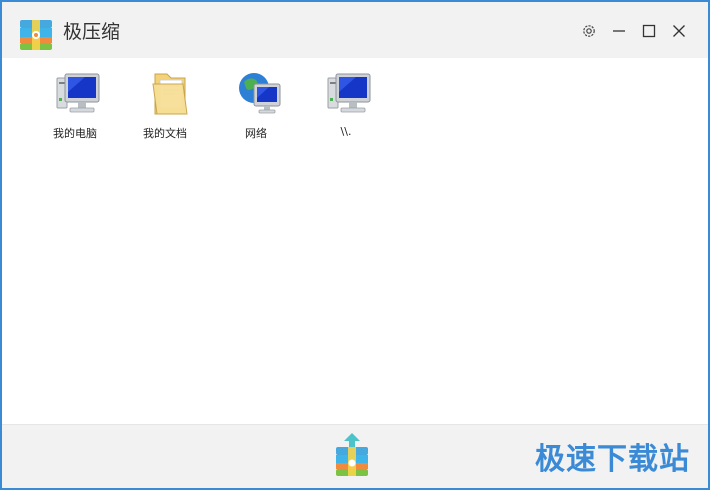 The height and width of the screenshot is (490, 710). I want to click on desktop-item-my-computer: 我的电脑, so click(75, 108).